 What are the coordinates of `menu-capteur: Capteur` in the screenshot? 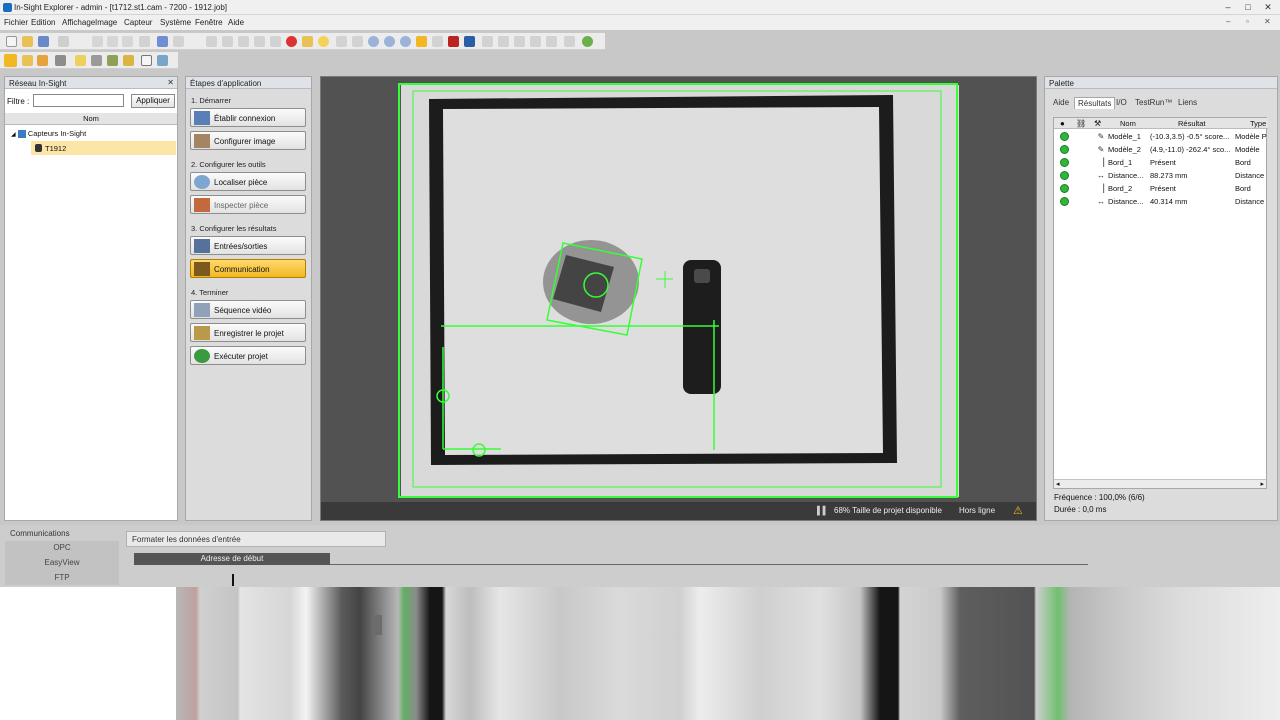 It's located at (138, 22).